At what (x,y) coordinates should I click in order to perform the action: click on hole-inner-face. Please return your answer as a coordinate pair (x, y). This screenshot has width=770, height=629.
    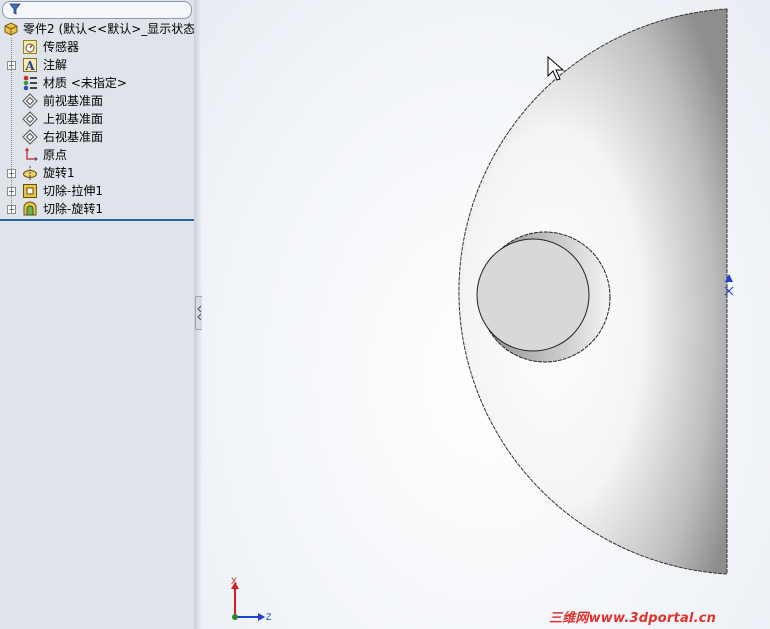
    Looking at the image, I should click on (533, 295).